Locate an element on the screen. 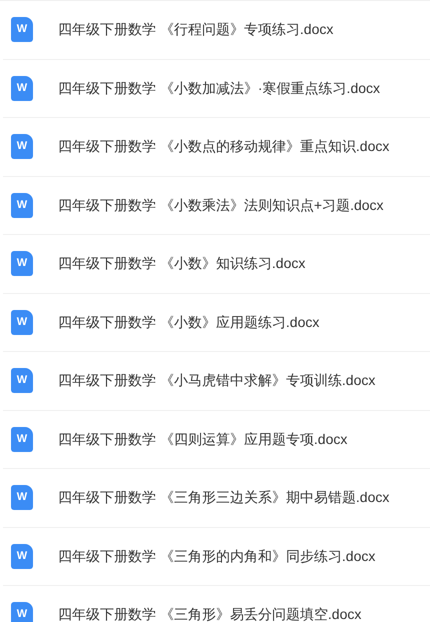 This screenshot has width=430, height=622. file-name: 四年级下册数学 《行程问题》专项练习.docx is located at coordinates (196, 29).